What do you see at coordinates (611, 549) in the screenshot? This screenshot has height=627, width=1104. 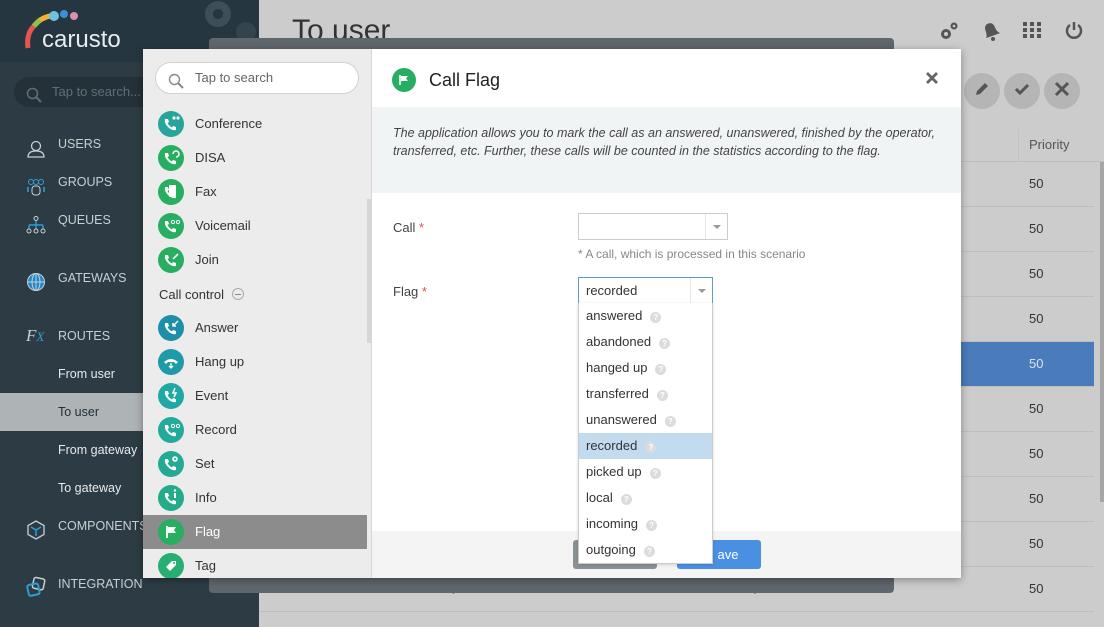 I see `flag-option-label: outgoing` at bounding box center [611, 549].